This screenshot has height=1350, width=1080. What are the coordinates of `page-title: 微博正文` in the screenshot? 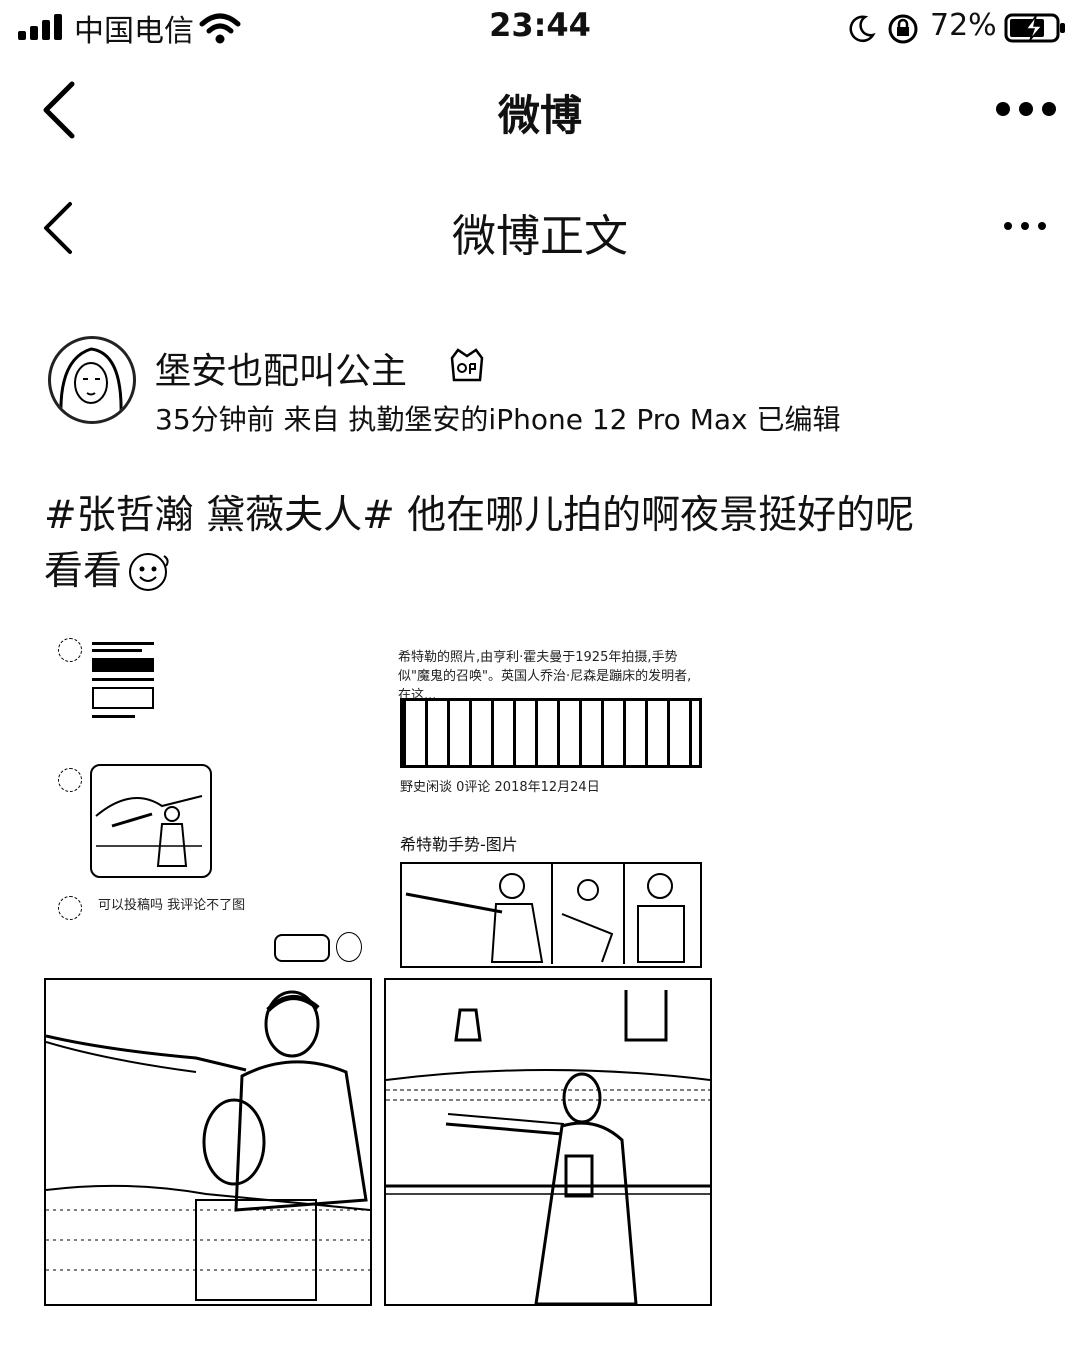 It's located at (540, 236).